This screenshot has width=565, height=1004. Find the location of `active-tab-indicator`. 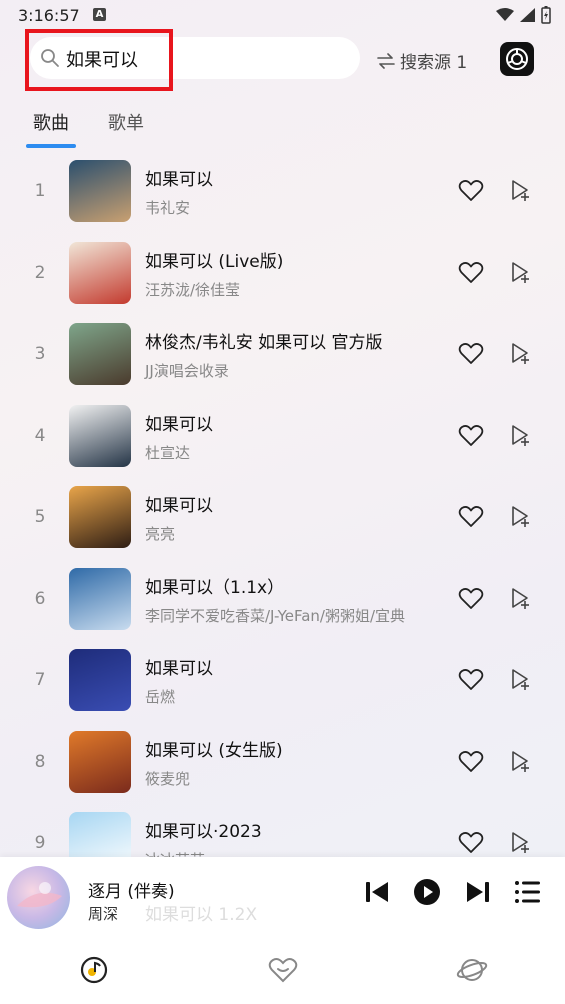

active-tab-indicator is located at coordinates (51, 146).